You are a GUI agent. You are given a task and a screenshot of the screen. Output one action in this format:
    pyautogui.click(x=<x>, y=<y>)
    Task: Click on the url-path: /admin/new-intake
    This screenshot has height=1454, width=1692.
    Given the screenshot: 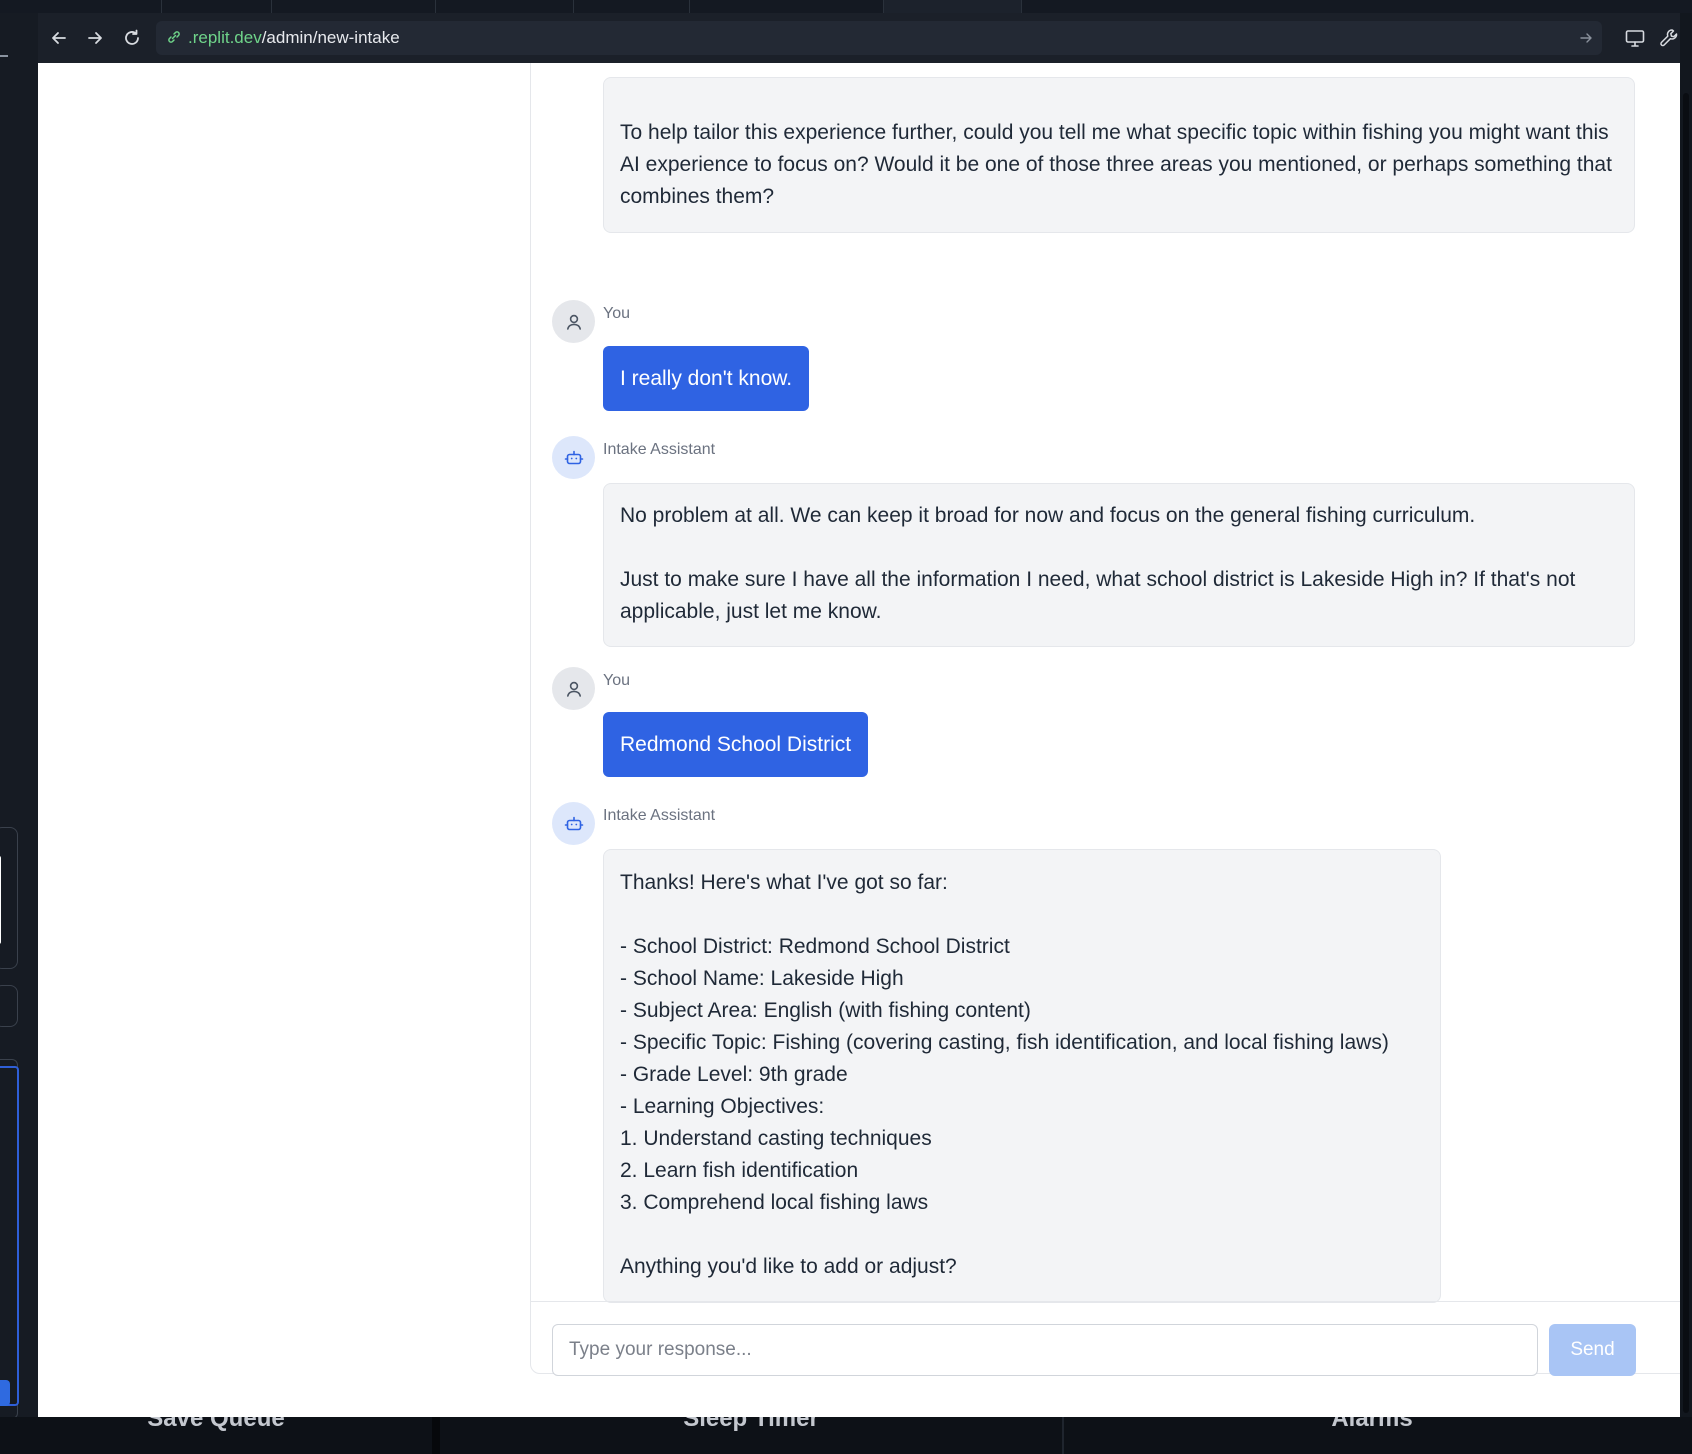 What is the action you would take?
    pyautogui.click(x=330, y=37)
    